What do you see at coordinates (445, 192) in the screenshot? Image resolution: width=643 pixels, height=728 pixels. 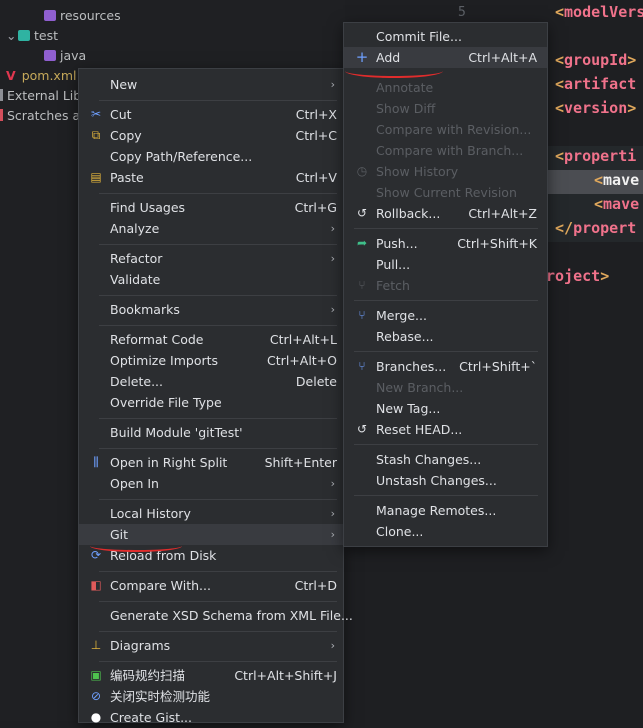 I see `git-item-show-current-revision: Show Current Revision` at bounding box center [445, 192].